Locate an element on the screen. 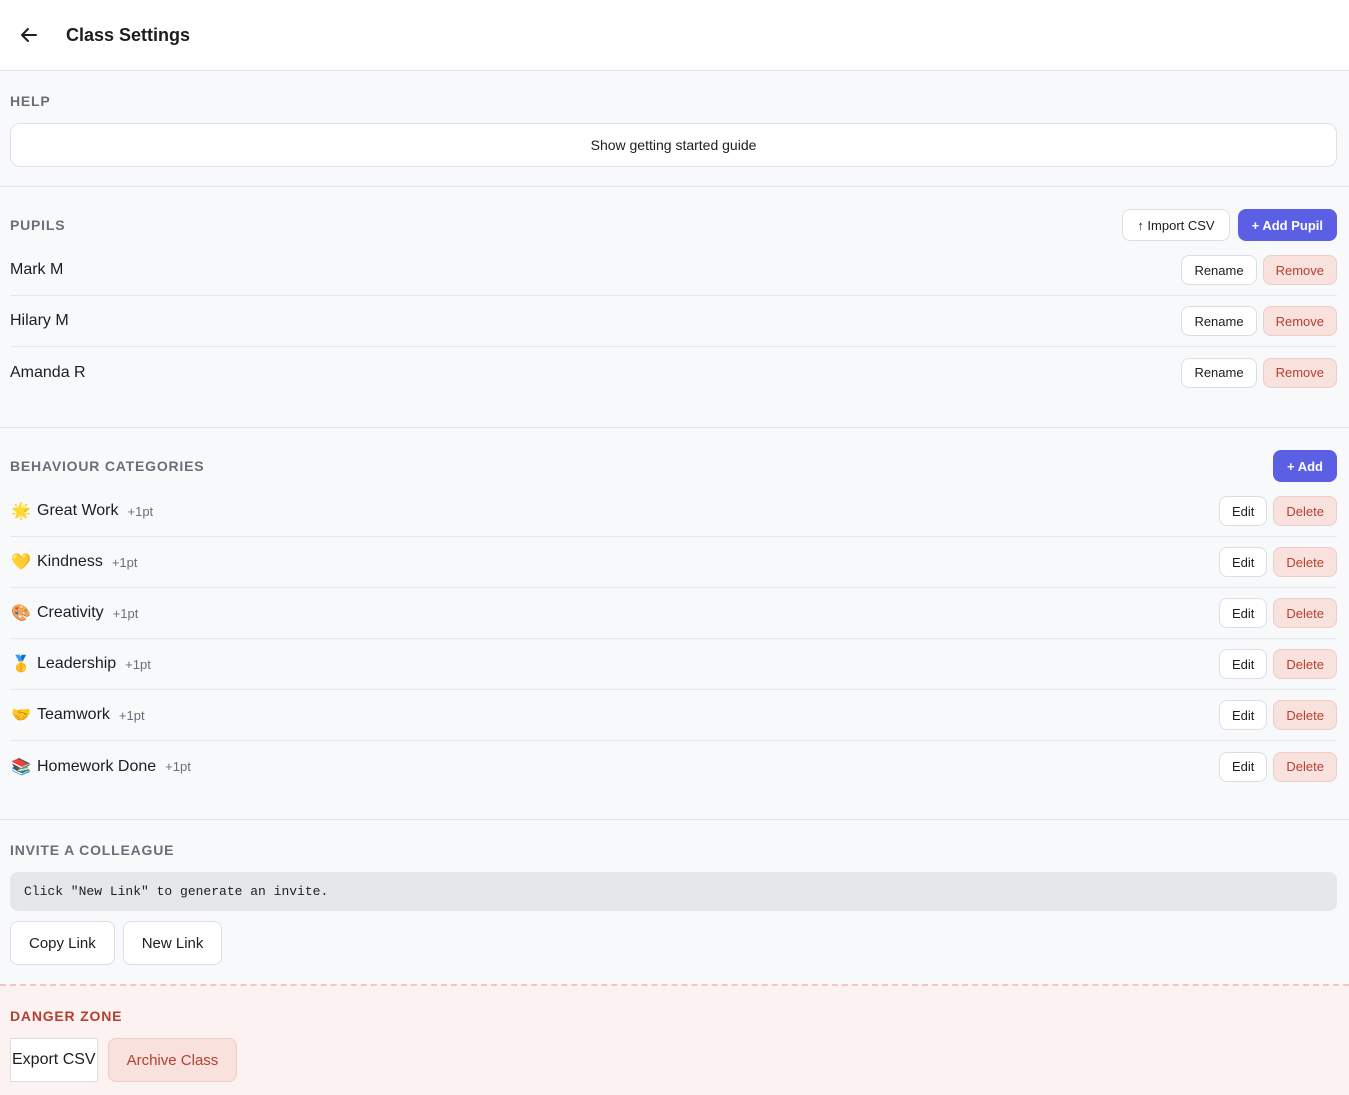  category-name: Creativity is located at coordinates (70, 612).